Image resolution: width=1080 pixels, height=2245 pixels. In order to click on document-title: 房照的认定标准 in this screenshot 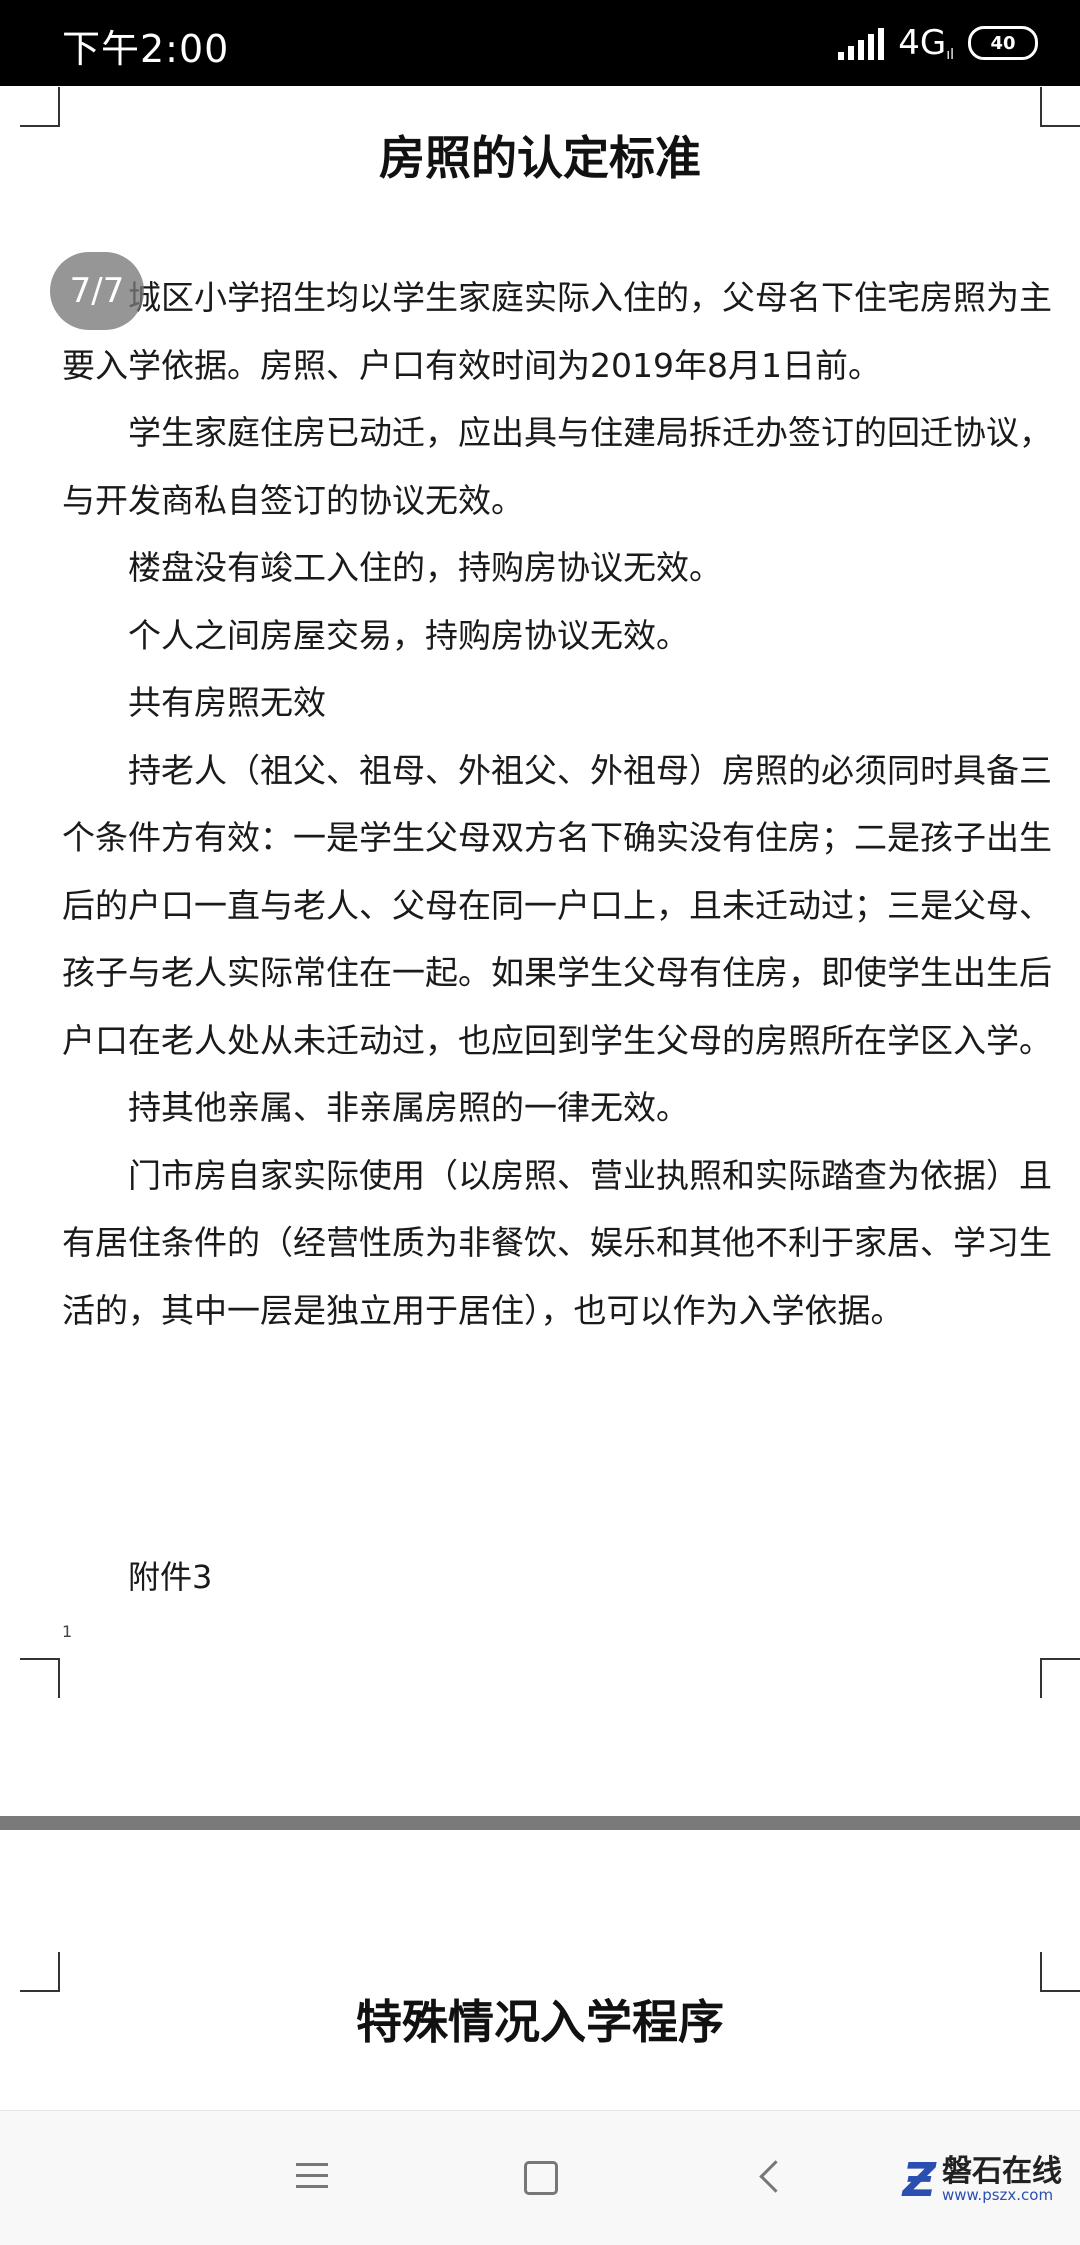, I will do `click(540, 158)`.